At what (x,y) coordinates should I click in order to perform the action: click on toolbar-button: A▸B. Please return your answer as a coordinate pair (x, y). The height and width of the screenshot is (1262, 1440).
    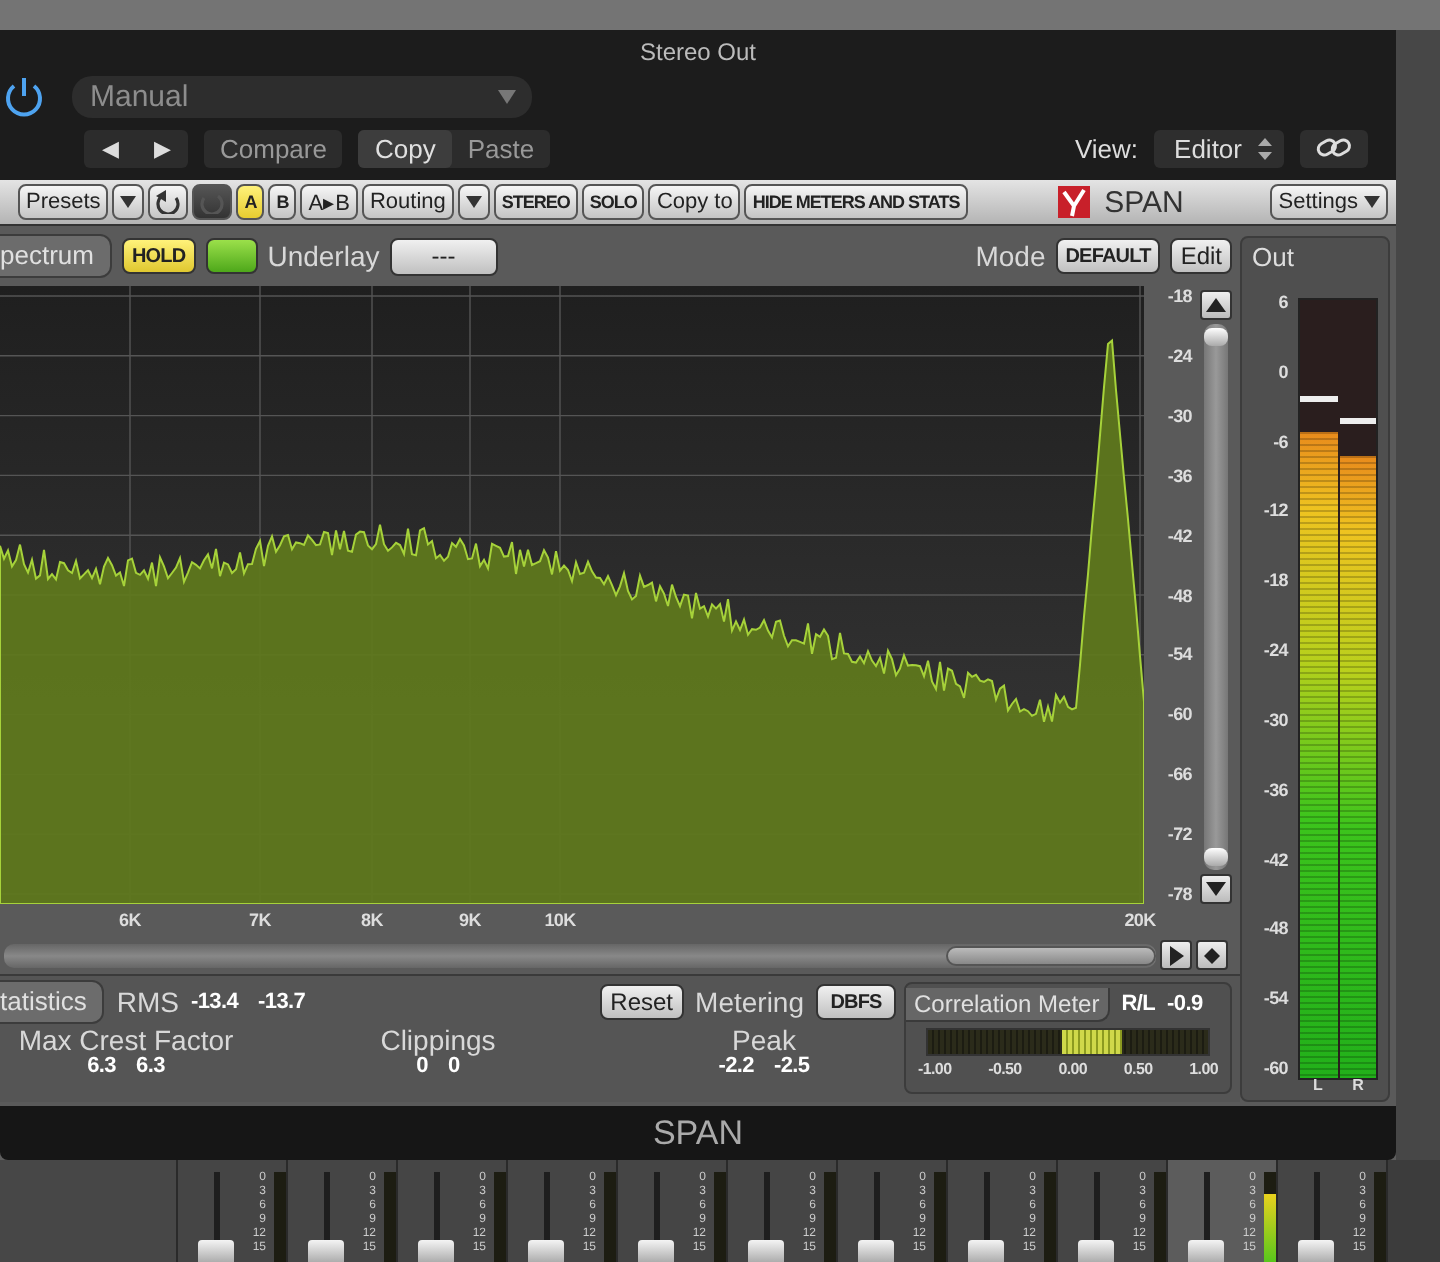
    Looking at the image, I should click on (329, 202).